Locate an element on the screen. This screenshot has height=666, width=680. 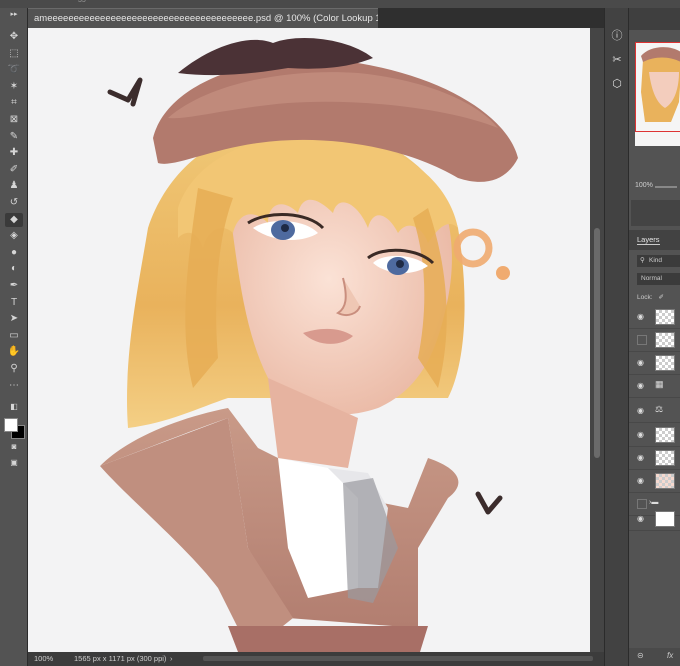
eyedropper-tool: ✎ is located at coordinates (14, 137).